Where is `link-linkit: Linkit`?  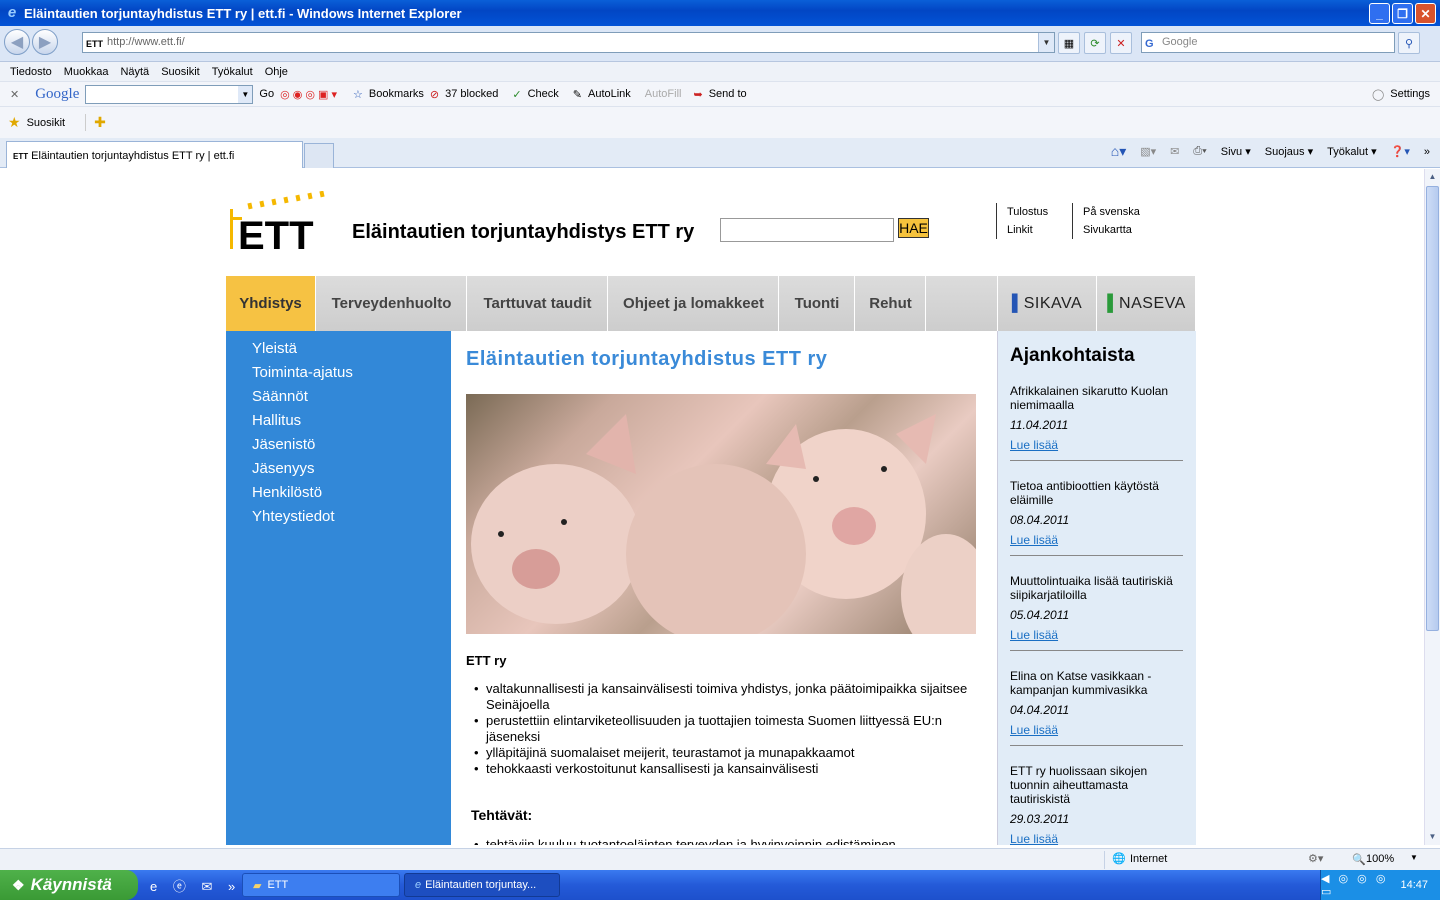
link-linkit: Linkit is located at coordinates (1027, 230).